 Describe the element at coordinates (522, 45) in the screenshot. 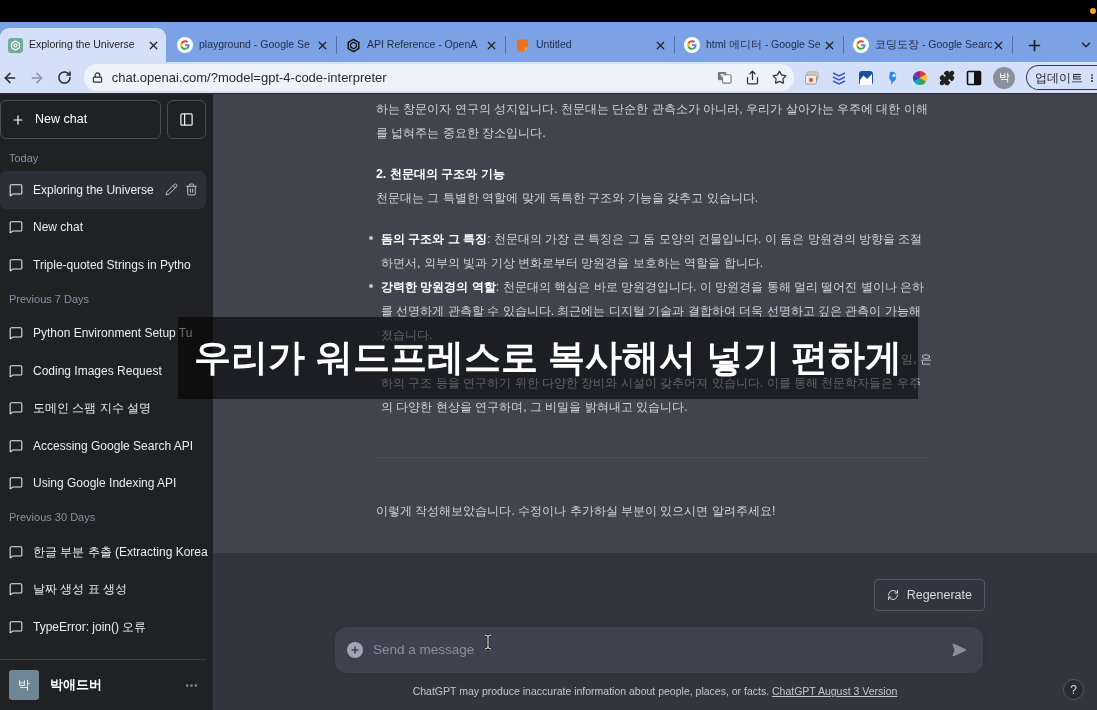

I see `document-icon` at that location.